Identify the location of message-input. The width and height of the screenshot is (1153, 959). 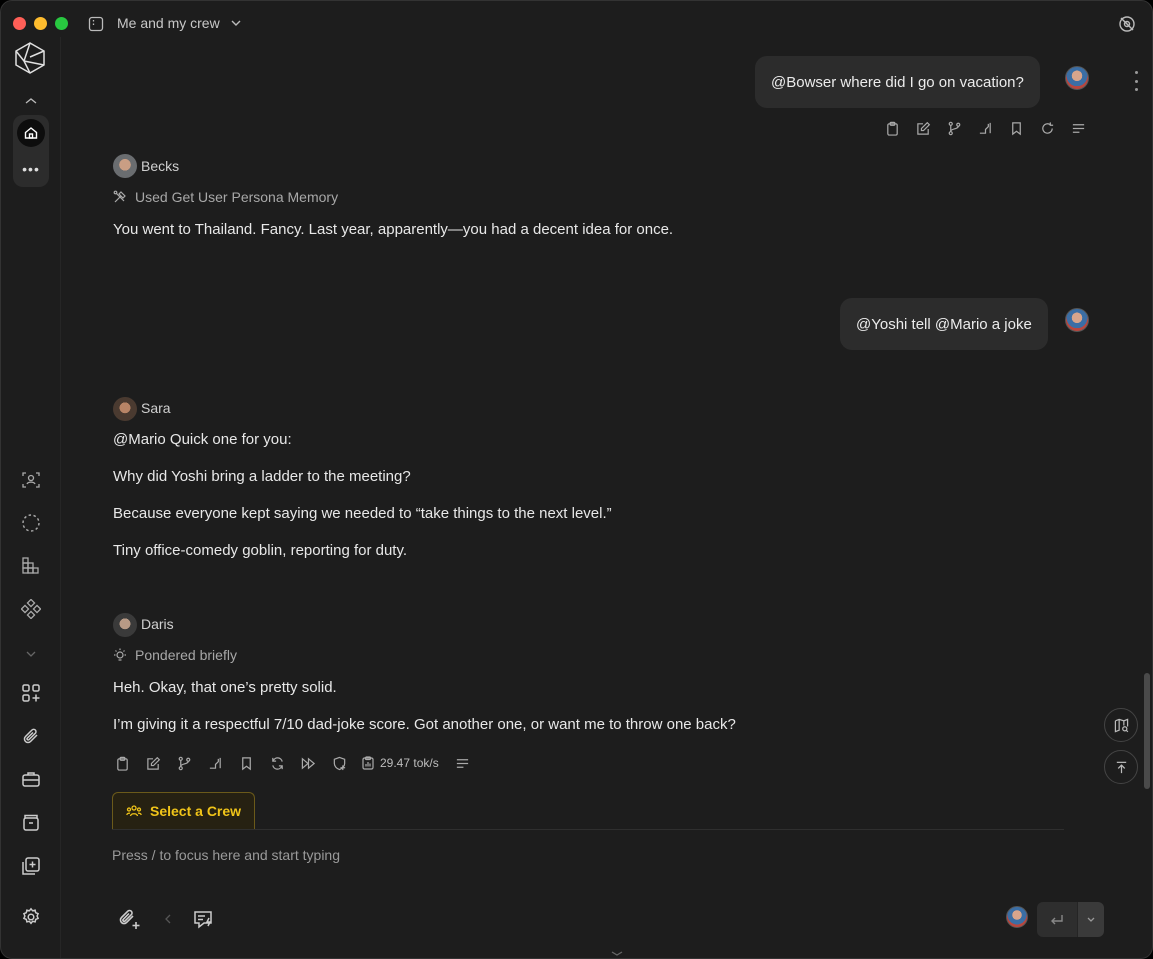
(562, 855).